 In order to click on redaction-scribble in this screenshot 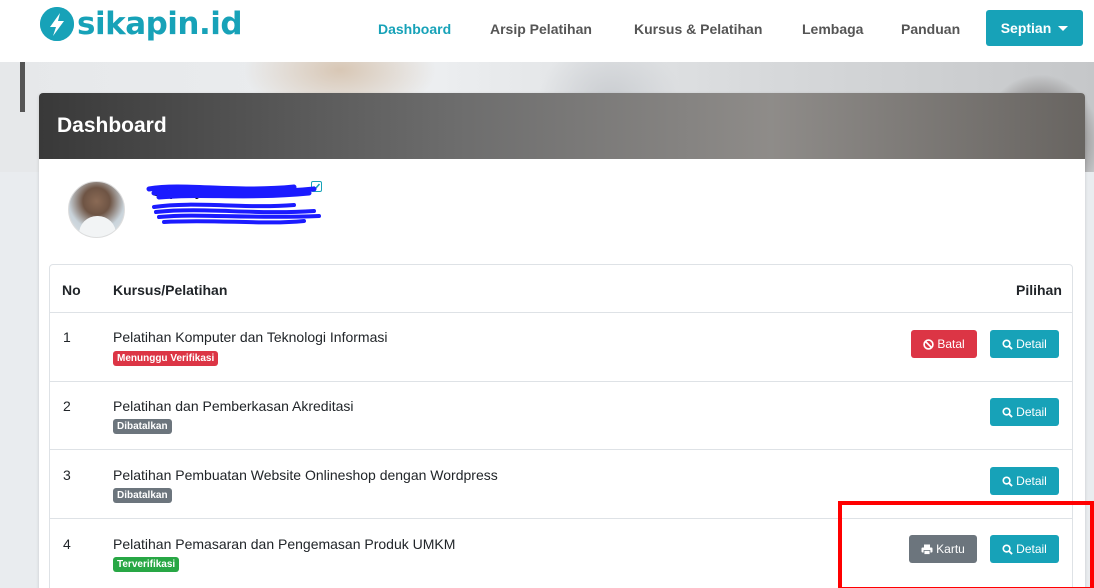, I will do `click(233, 204)`.